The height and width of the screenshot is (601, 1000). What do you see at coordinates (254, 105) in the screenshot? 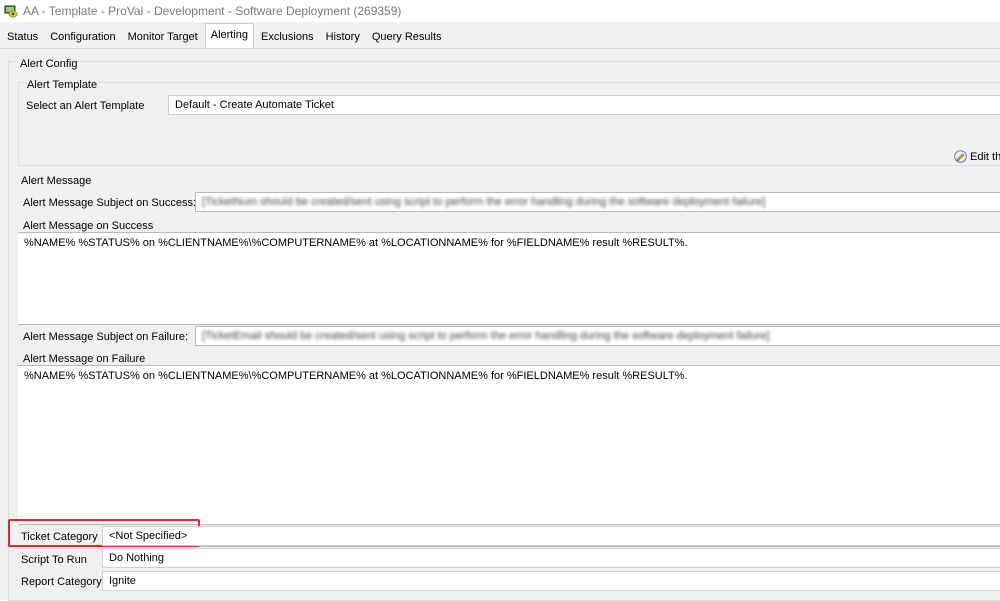
I see `alert-template-value: Default - Create Automate Ticket` at bounding box center [254, 105].